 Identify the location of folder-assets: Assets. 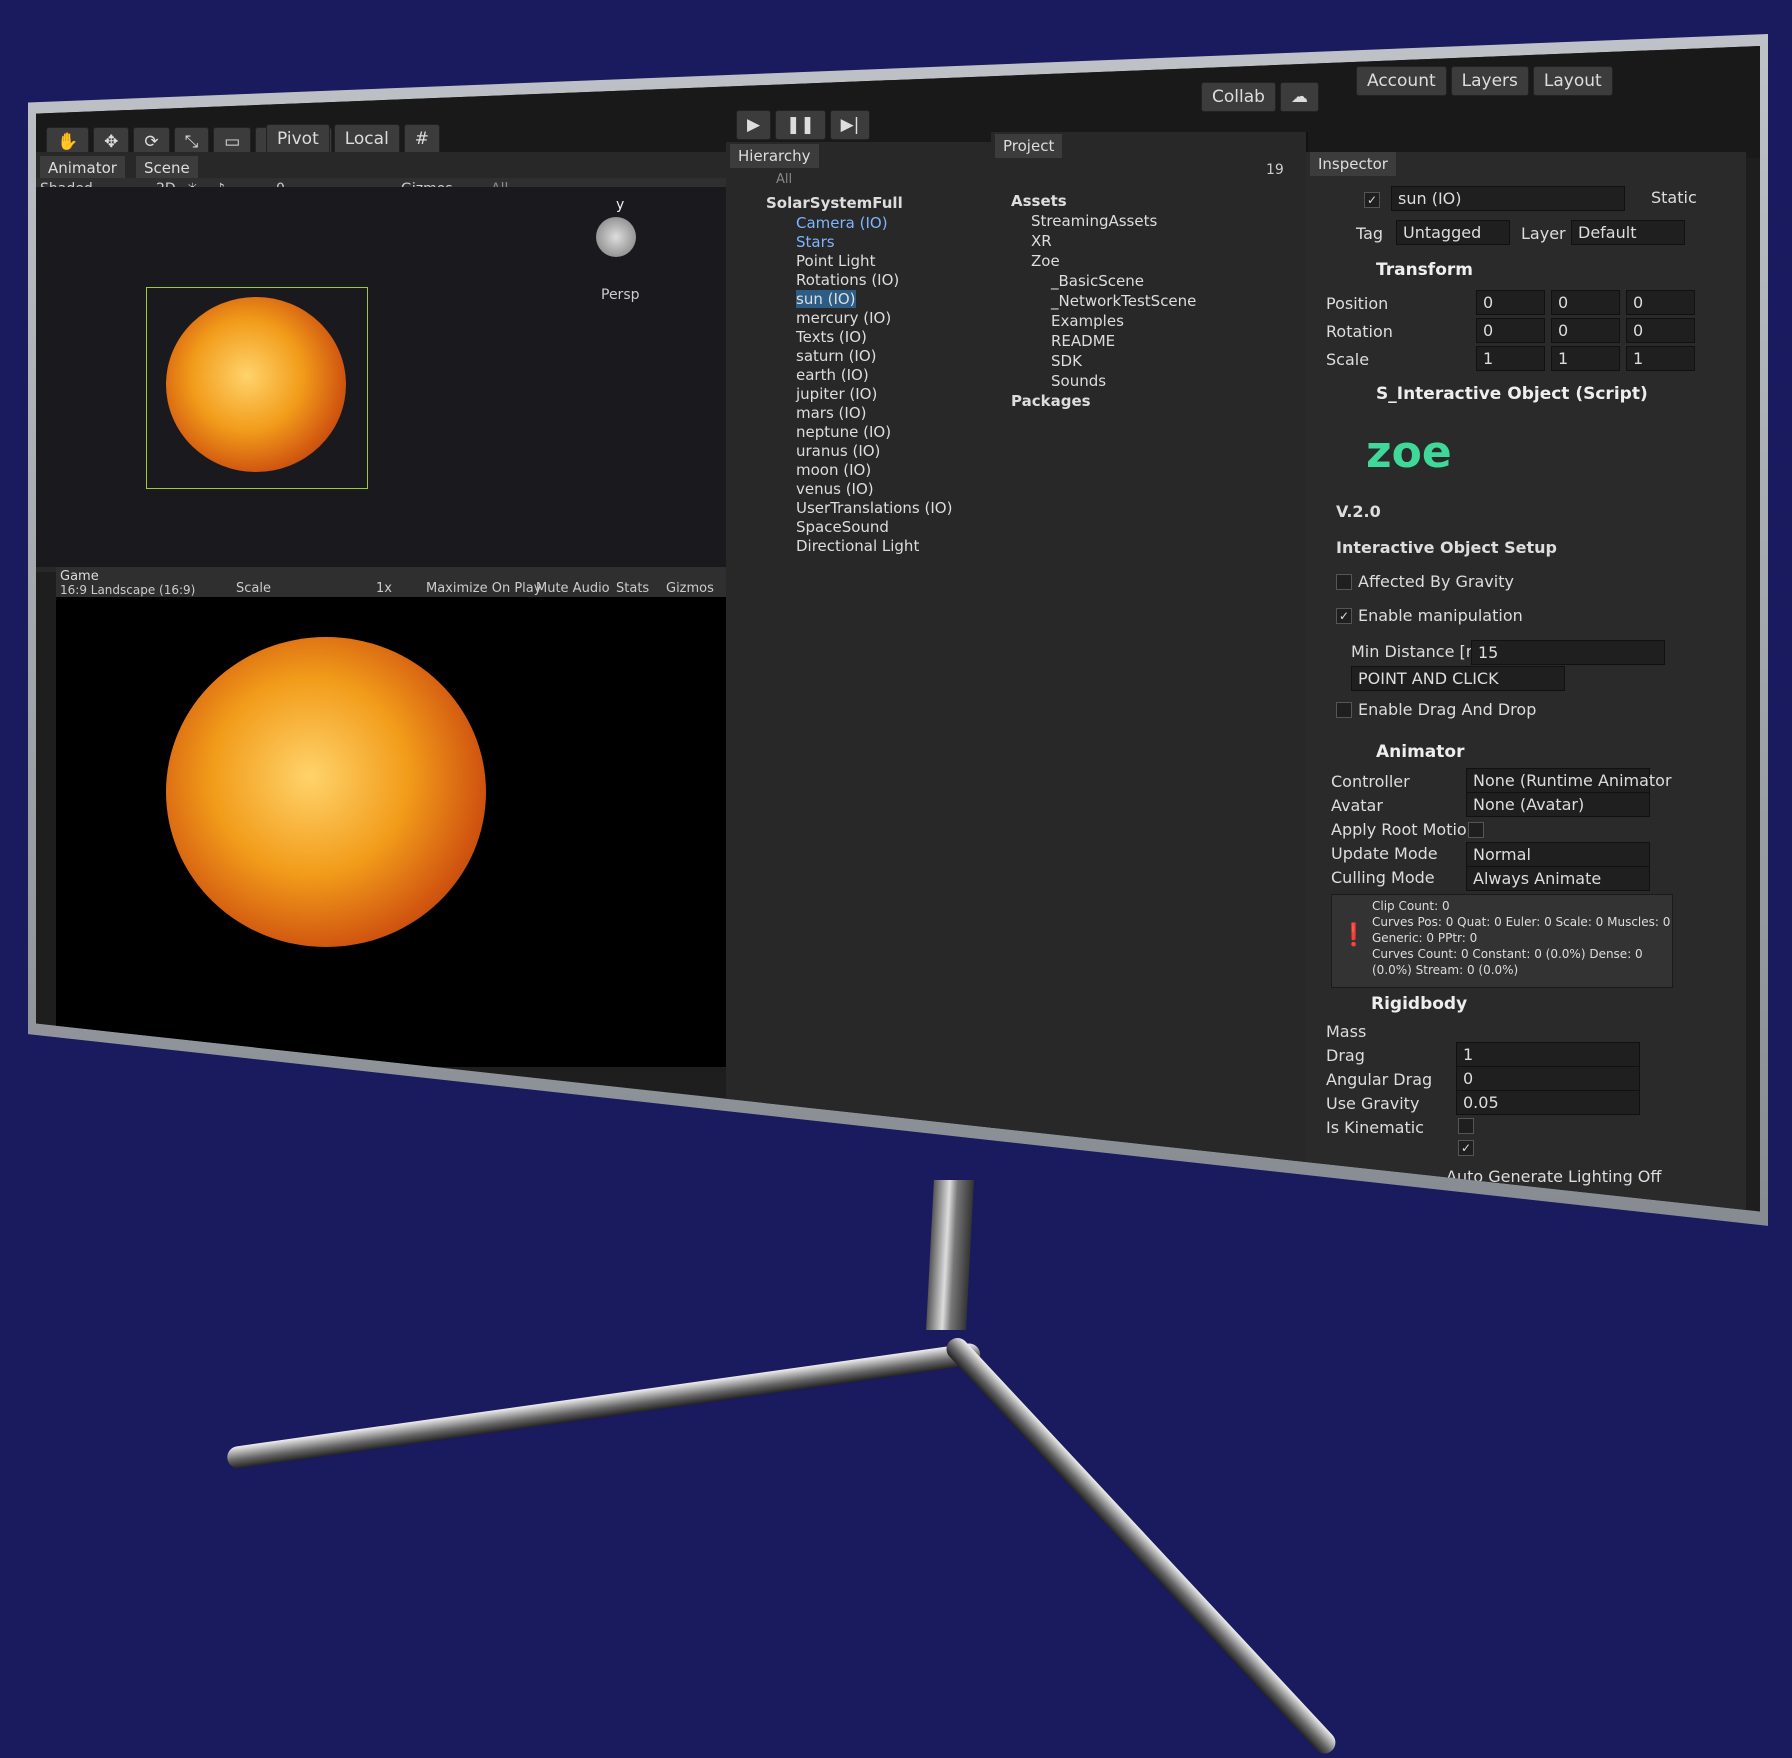
(1039, 201).